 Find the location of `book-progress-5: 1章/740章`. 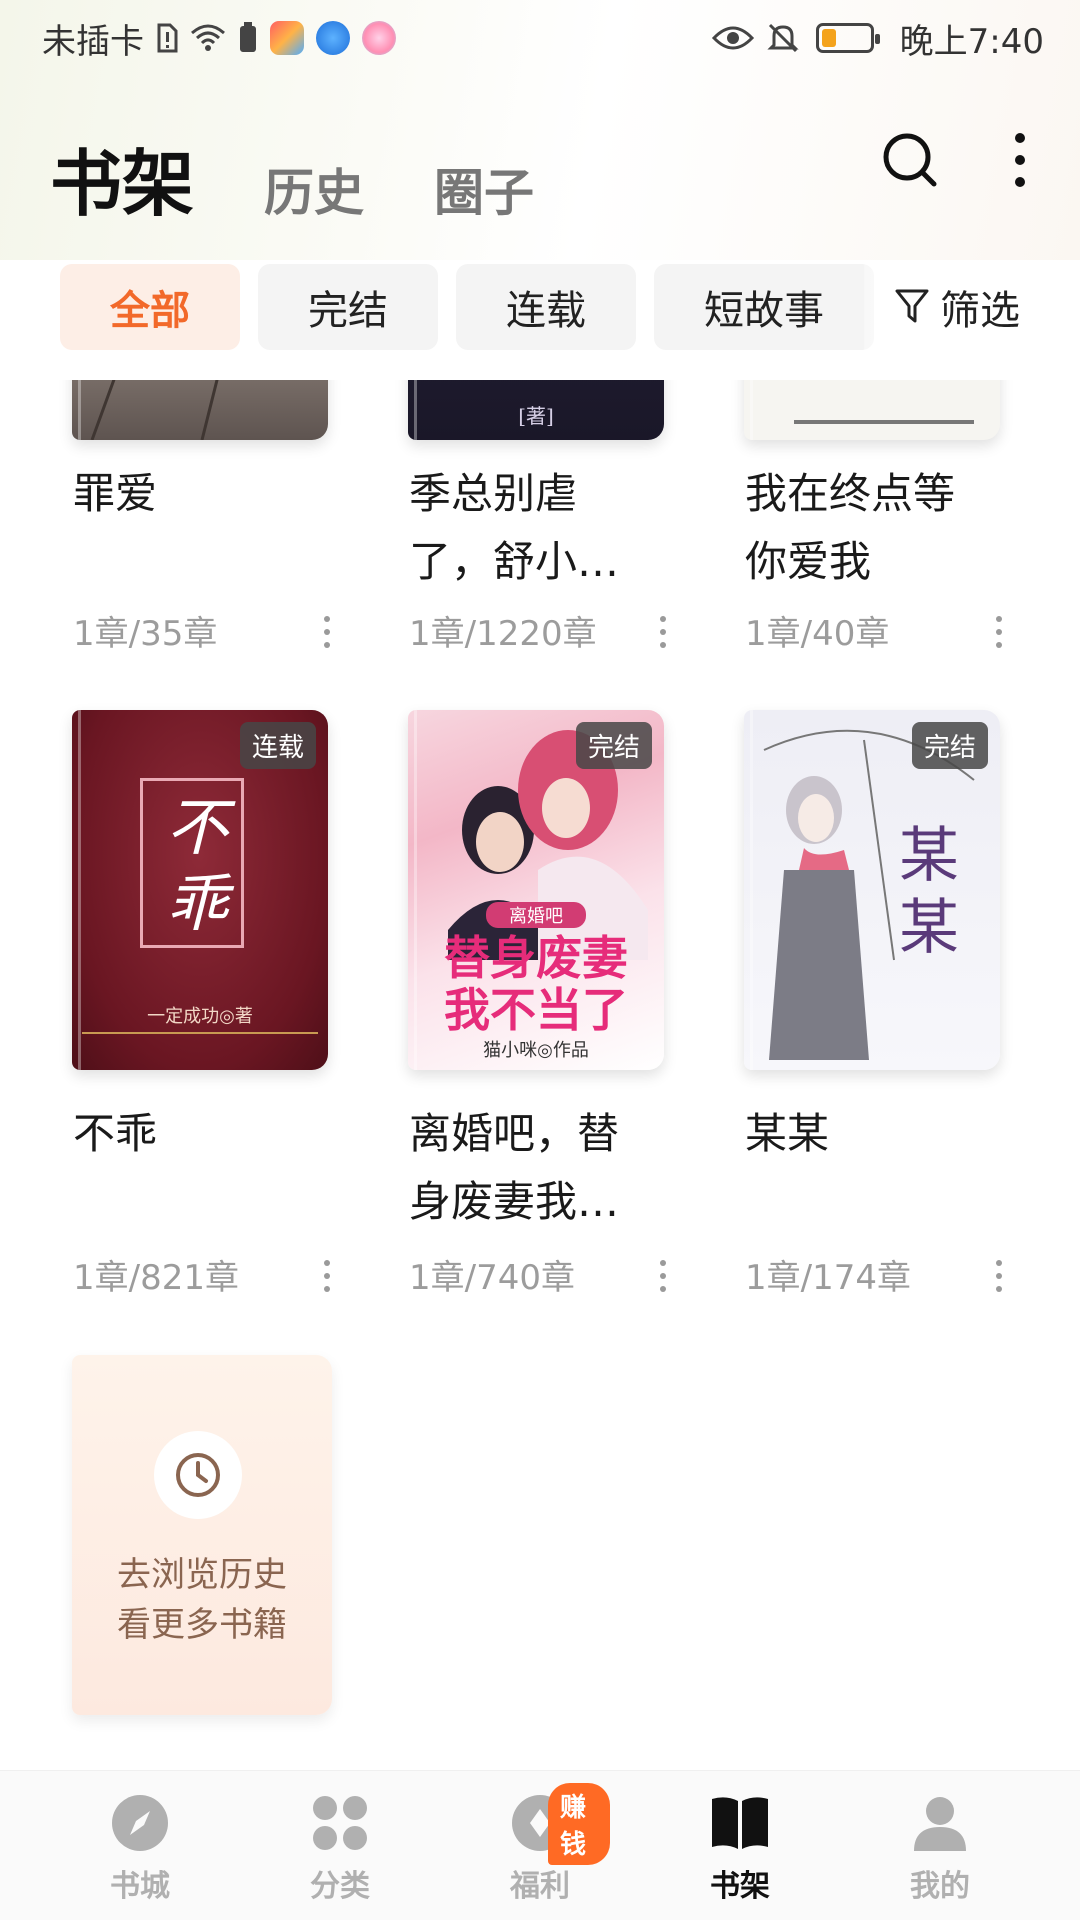

book-progress-5: 1章/740章 is located at coordinates (492, 1278).